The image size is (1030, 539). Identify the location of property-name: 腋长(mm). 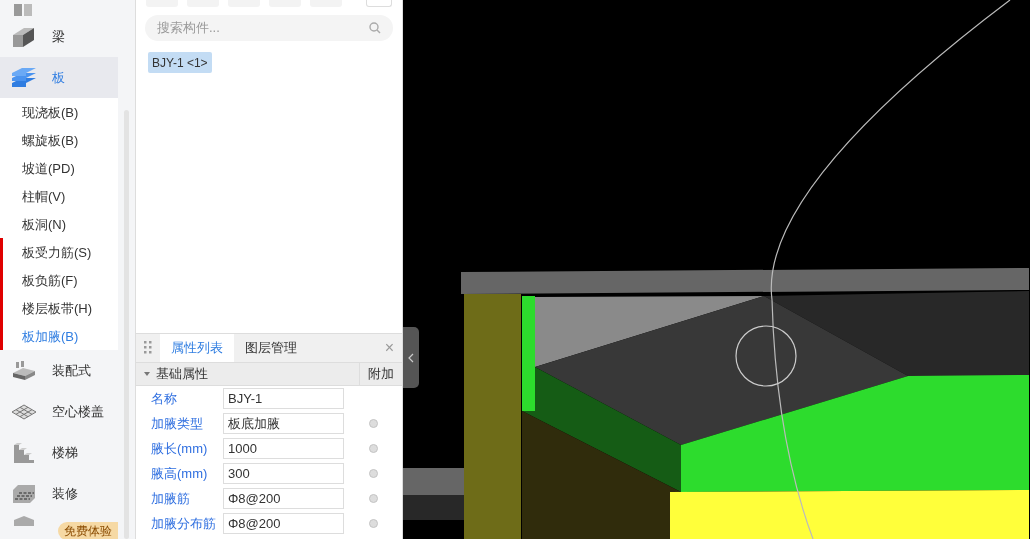
(179, 448).